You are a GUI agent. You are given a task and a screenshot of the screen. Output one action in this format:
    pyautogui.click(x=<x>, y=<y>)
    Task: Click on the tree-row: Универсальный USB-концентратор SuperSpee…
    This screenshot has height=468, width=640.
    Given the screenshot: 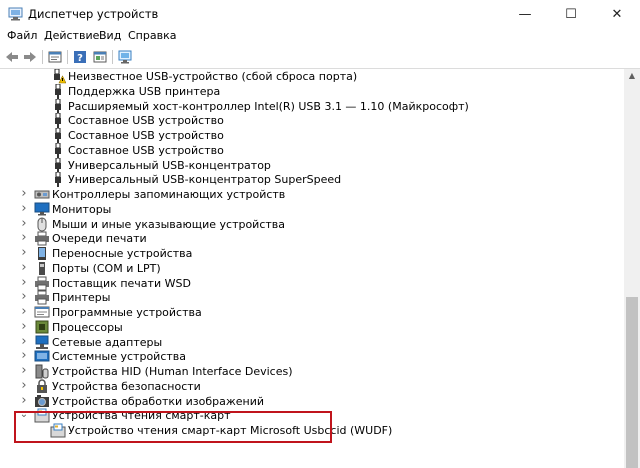 What is the action you would take?
    pyautogui.click(x=310, y=179)
    